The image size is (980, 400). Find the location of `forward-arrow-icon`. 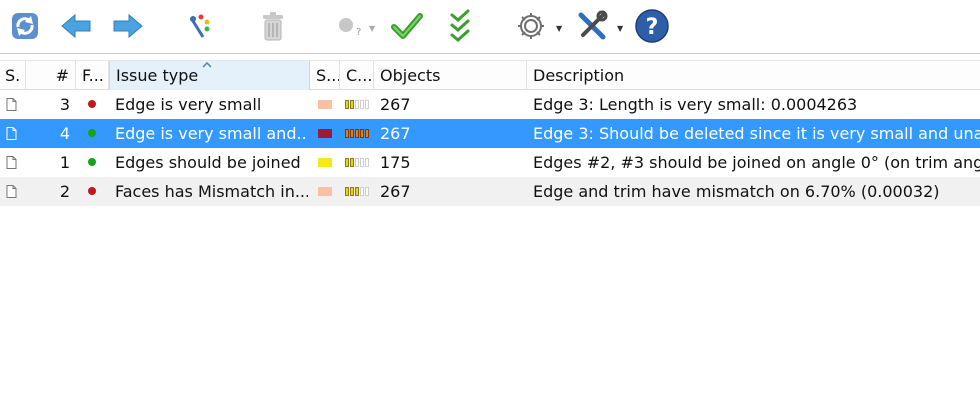

forward-arrow-icon is located at coordinates (128, 26).